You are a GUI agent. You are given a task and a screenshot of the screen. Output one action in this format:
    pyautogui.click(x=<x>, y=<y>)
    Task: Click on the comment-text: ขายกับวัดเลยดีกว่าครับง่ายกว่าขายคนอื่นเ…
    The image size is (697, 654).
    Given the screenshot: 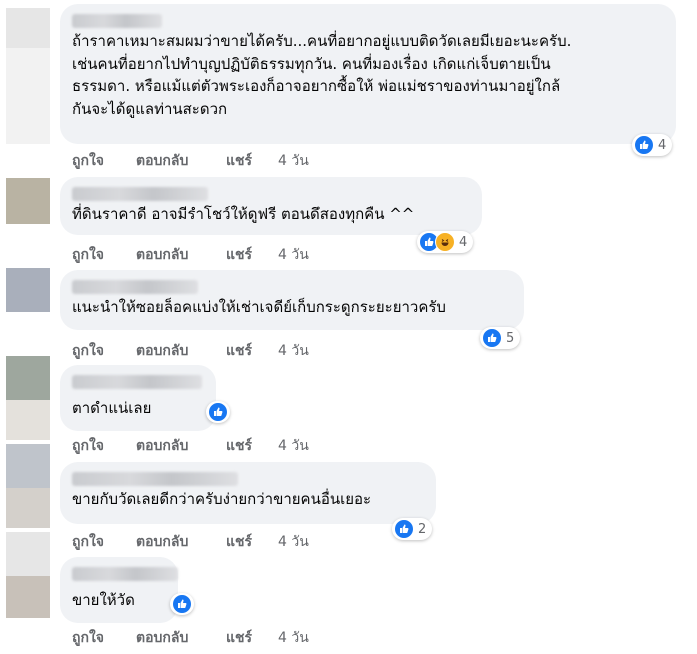 What is the action you would take?
    pyautogui.click(x=222, y=499)
    